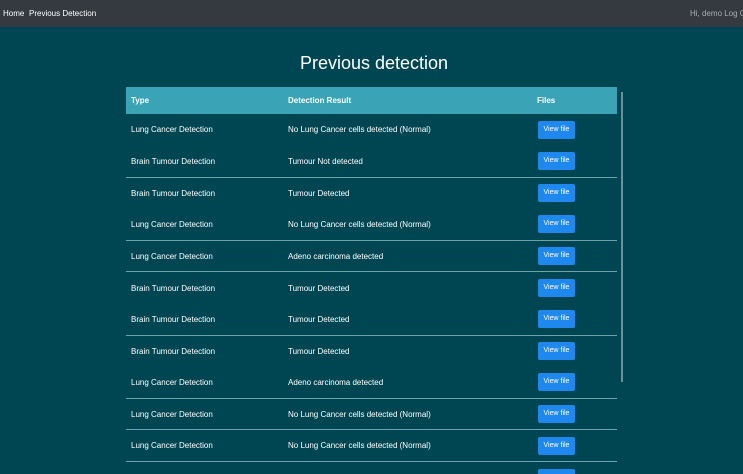 The height and width of the screenshot is (474, 743). What do you see at coordinates (320, 100) in the screenshot?
I see `header-detection-result: Detection Result` at bounding box center [320, 100].